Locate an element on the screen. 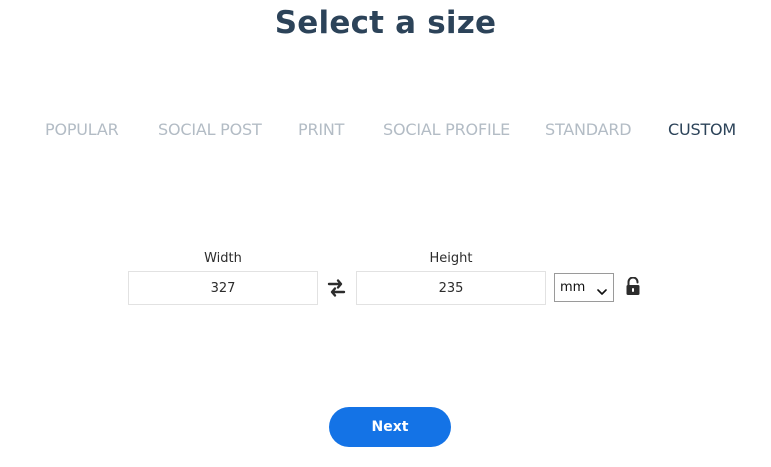 This screenshot has width=771, height=467. swap-arrows-icon is located at coordinates (336, 288).